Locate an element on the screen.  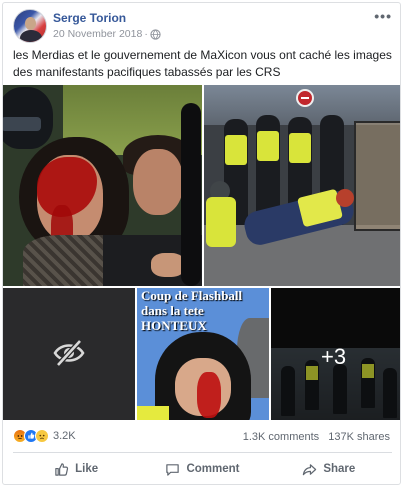
comment-label: Comment is located at coordinates (213, 469).